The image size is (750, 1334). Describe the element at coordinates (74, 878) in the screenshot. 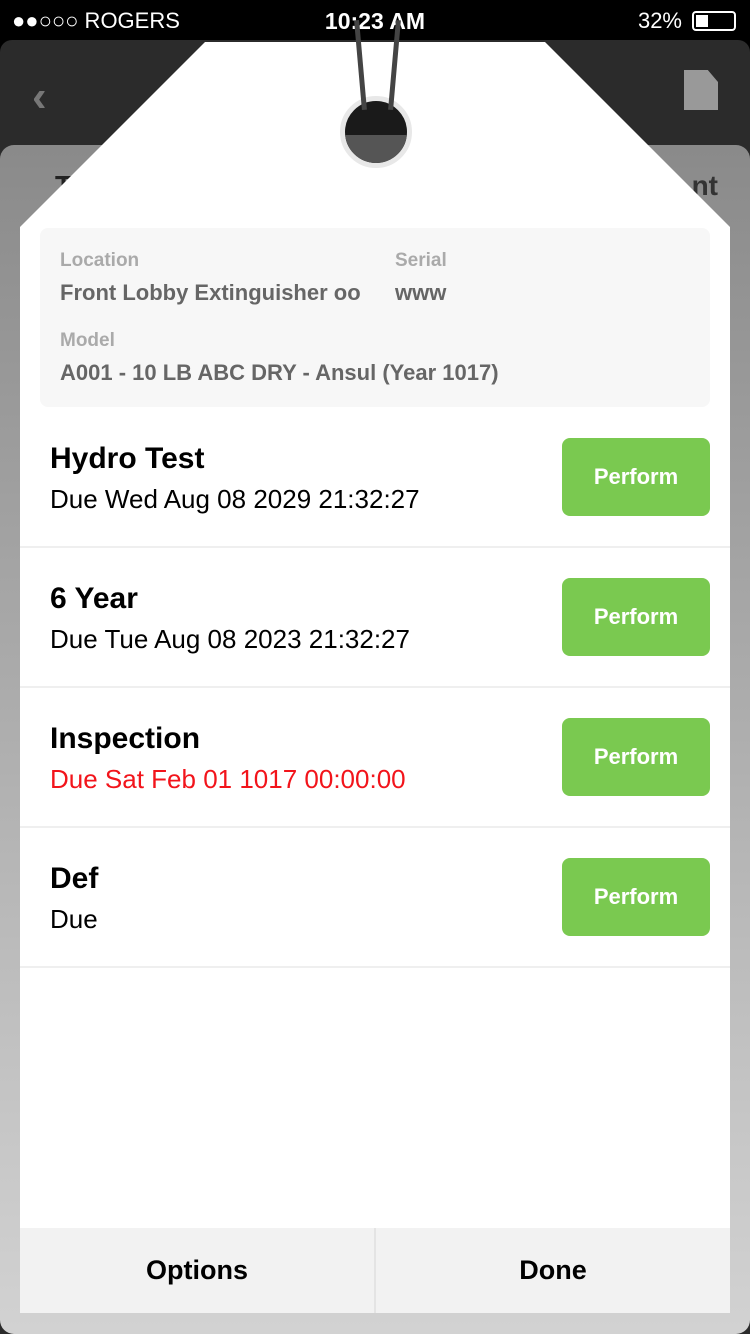

I see `task-name: Def` at that location.